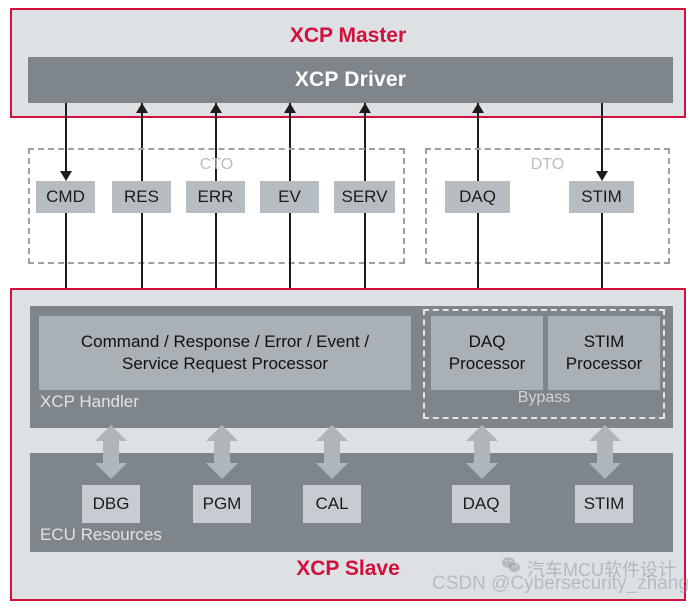 The height and width of the screenshot is (609, 694). Describe the element at coordinates (604, 504) in the screenshot. I see `ecu-chip-stim: STIM` at that location.